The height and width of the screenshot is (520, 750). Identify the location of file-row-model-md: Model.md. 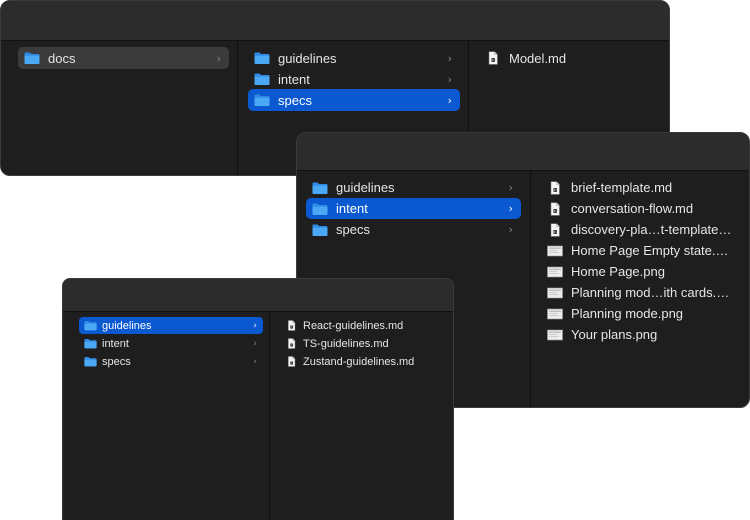
(569, 58).